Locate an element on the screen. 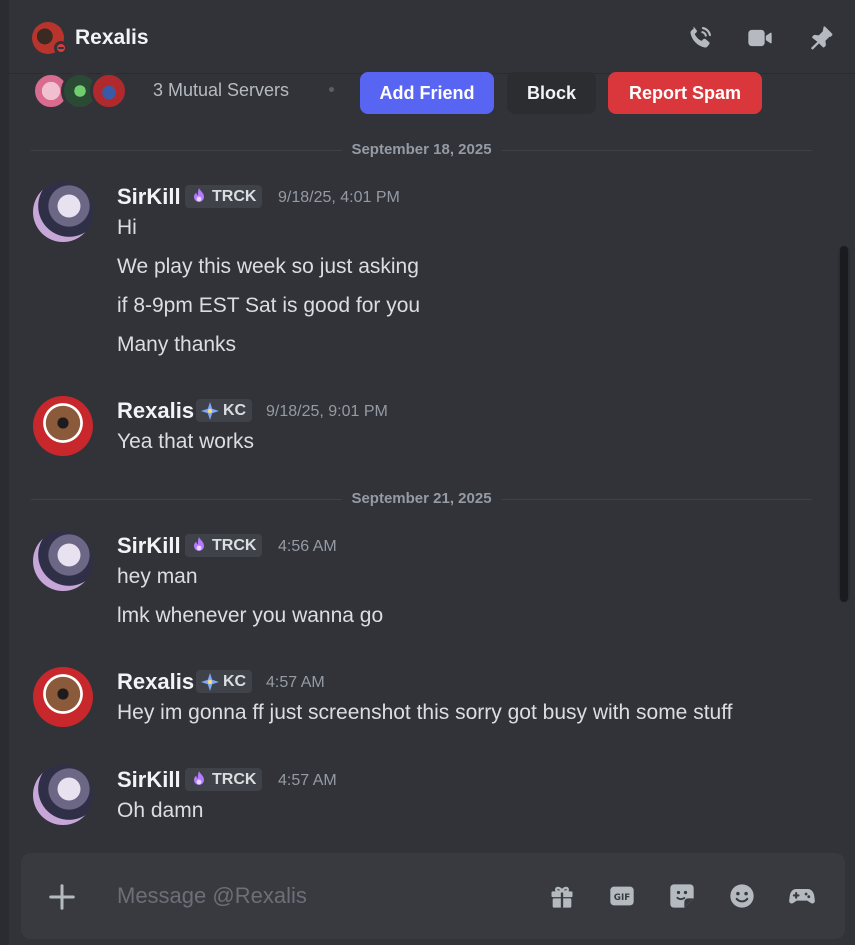 Image resolution: width=855 pixels, height=945 pixels. message-text: Yea that works is located at coordinates (185, 441).